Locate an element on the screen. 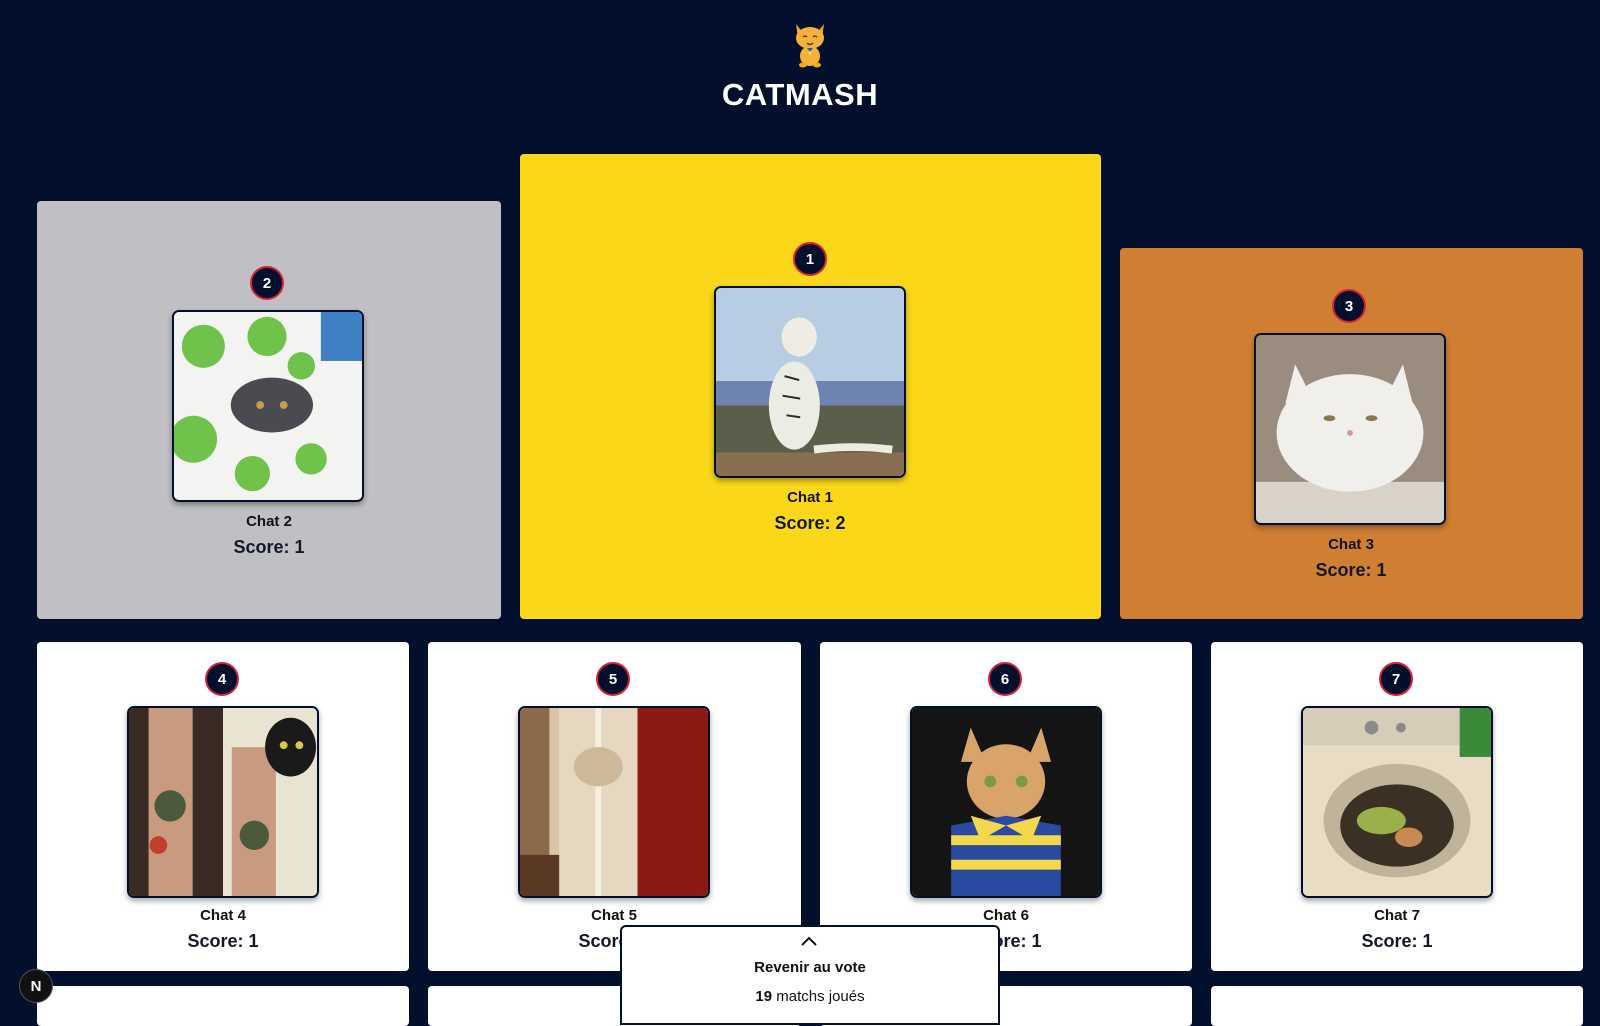  cat-name: Chat 3 is located at coordinates (1351, 544).